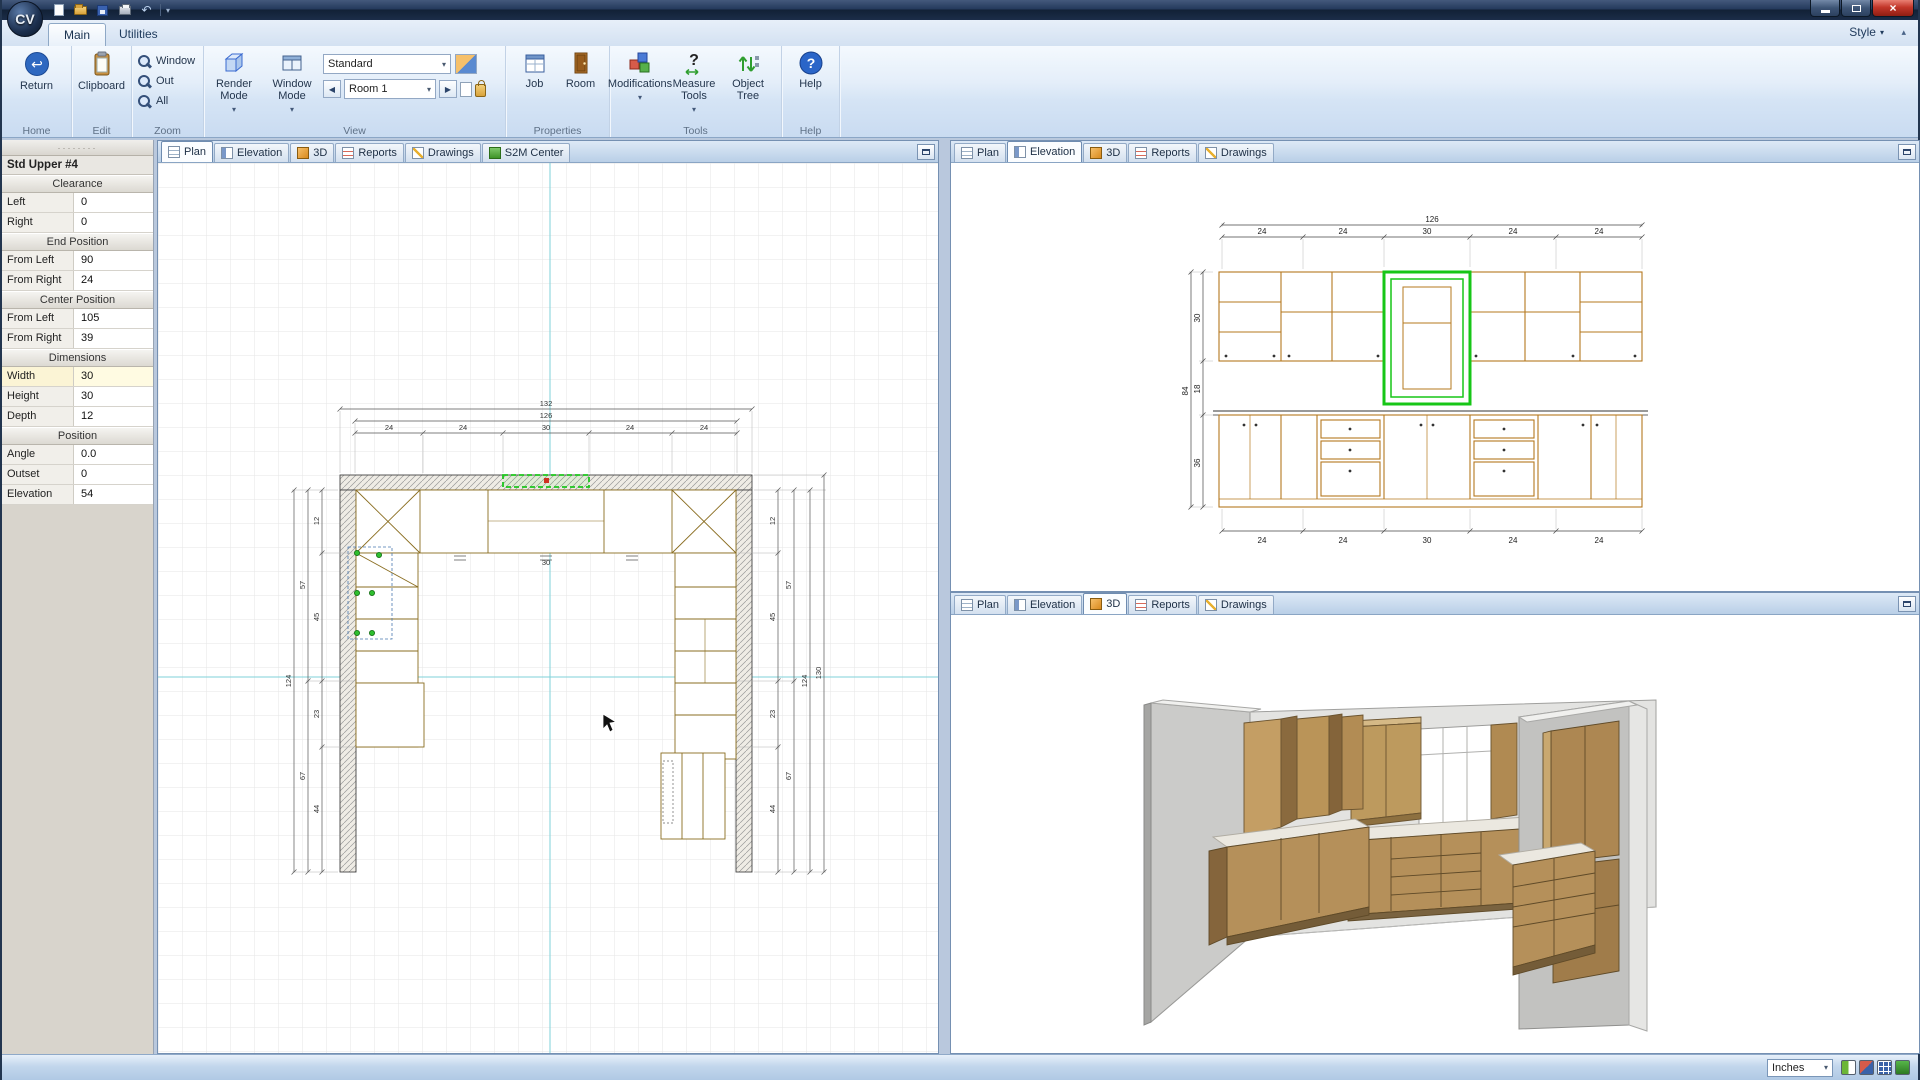 The height and width of the screenshot is (1080, 1920). Describe the element at coordinates (1893, 8) in the screenshot. I see `close-button: ×` at that location.